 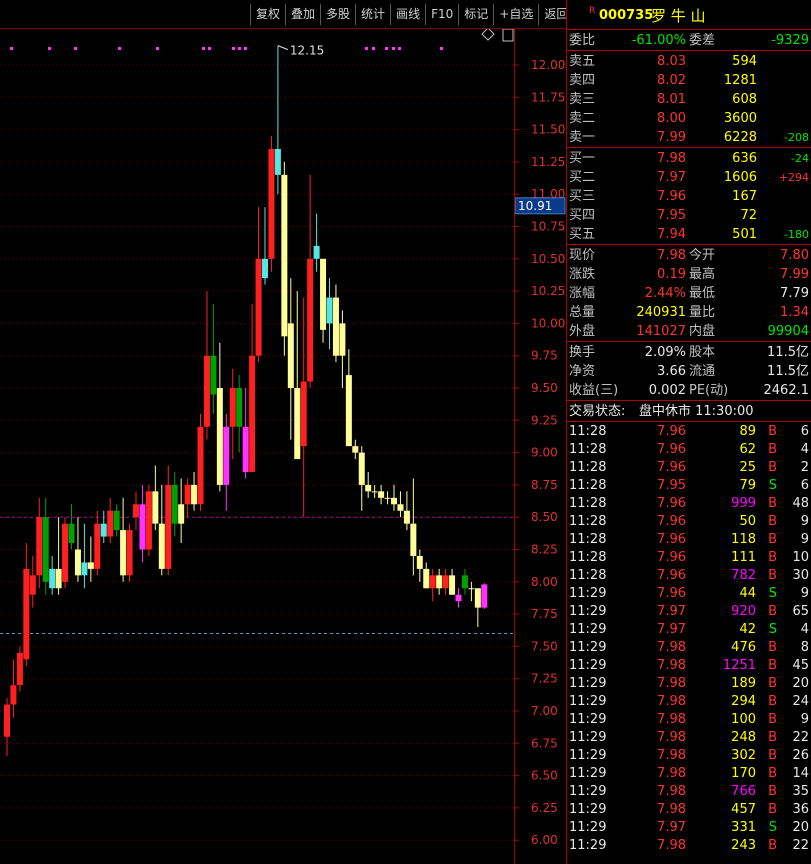 What do you see at coordinates (678, 16) in the screenshot?
I see `stock-name: 罗 牛 山` at bounding box center [678, 16].